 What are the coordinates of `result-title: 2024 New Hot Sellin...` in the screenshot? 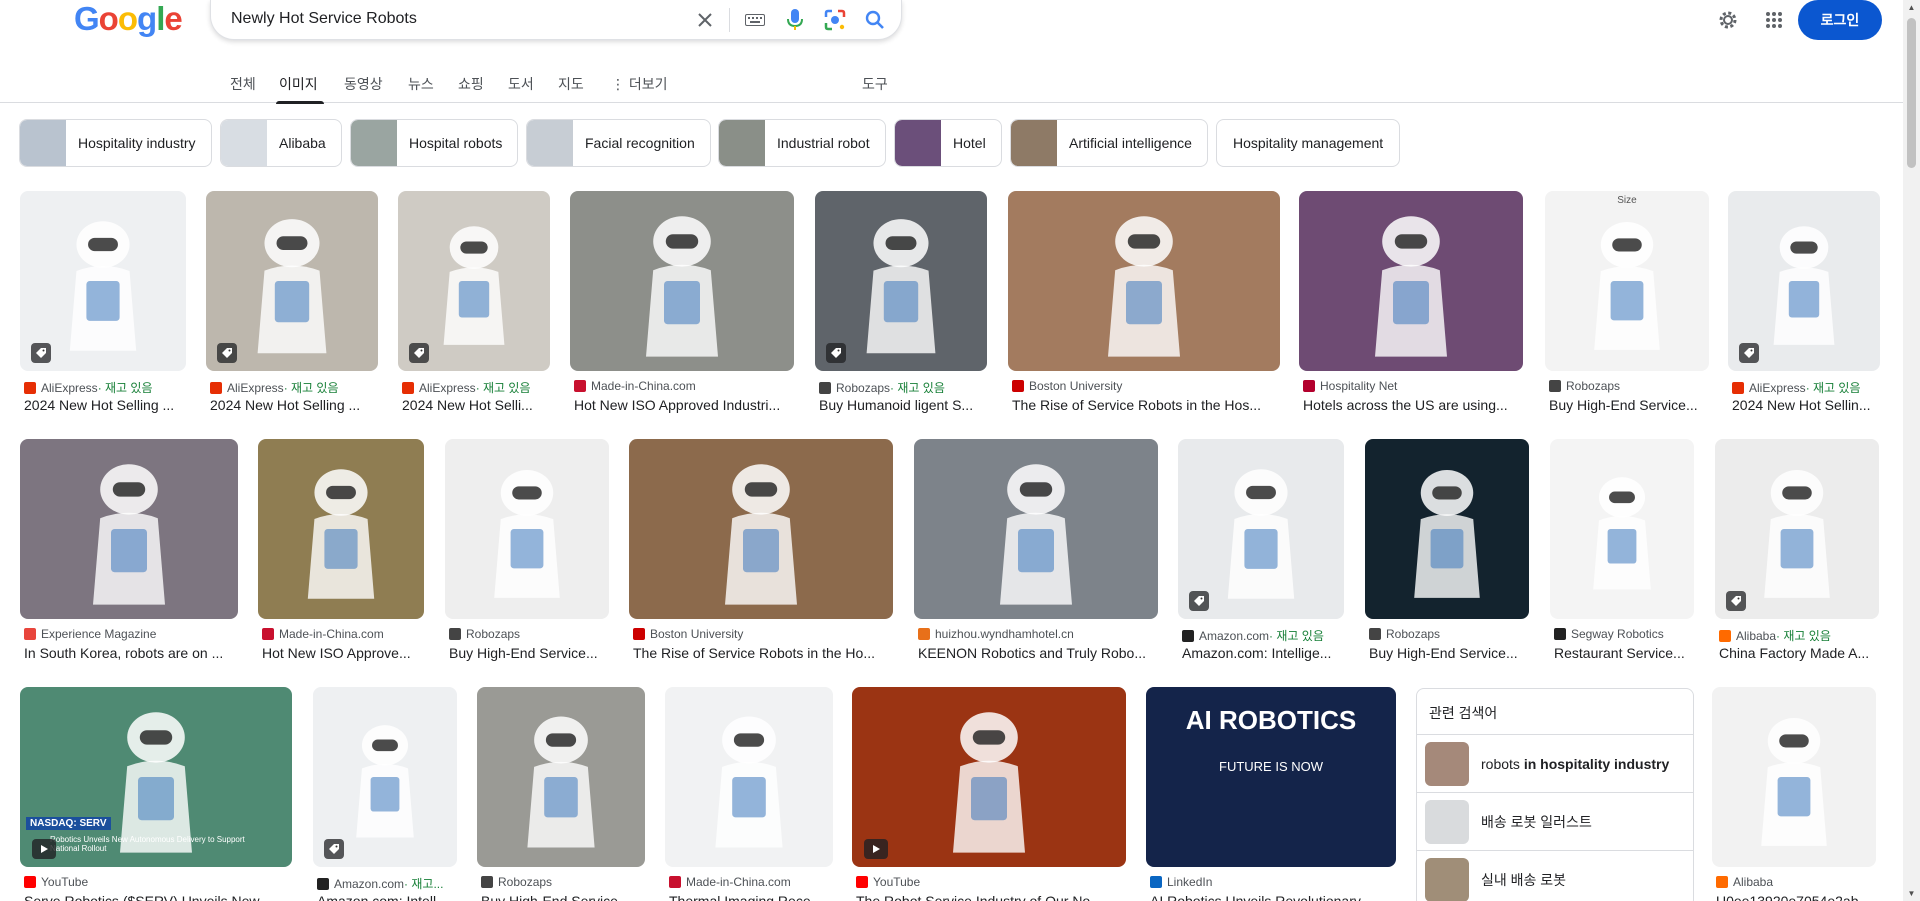 It's located at (1806, 405).